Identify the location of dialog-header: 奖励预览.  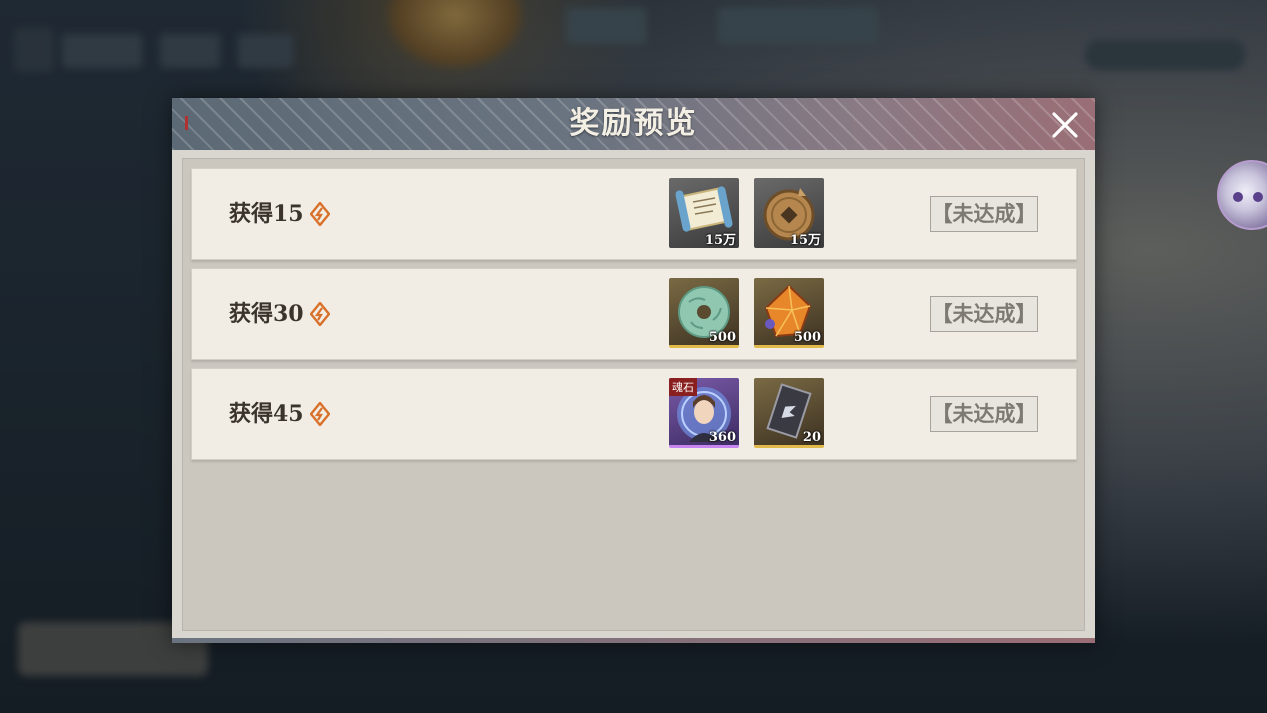
(633, 124).